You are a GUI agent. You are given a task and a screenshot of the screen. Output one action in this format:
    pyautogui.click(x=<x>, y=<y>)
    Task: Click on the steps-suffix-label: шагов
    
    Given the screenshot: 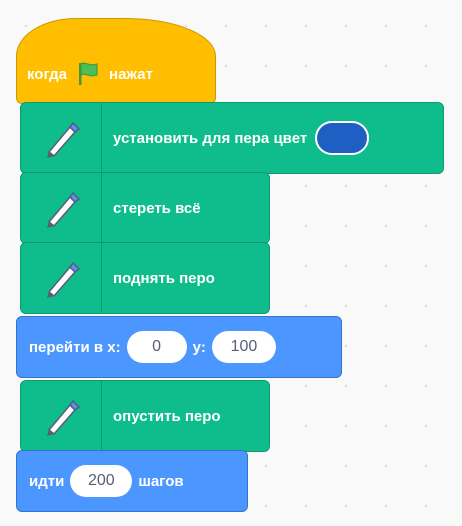 What is the action you would take?
    pyautogui.click(x=161, y=481)
    